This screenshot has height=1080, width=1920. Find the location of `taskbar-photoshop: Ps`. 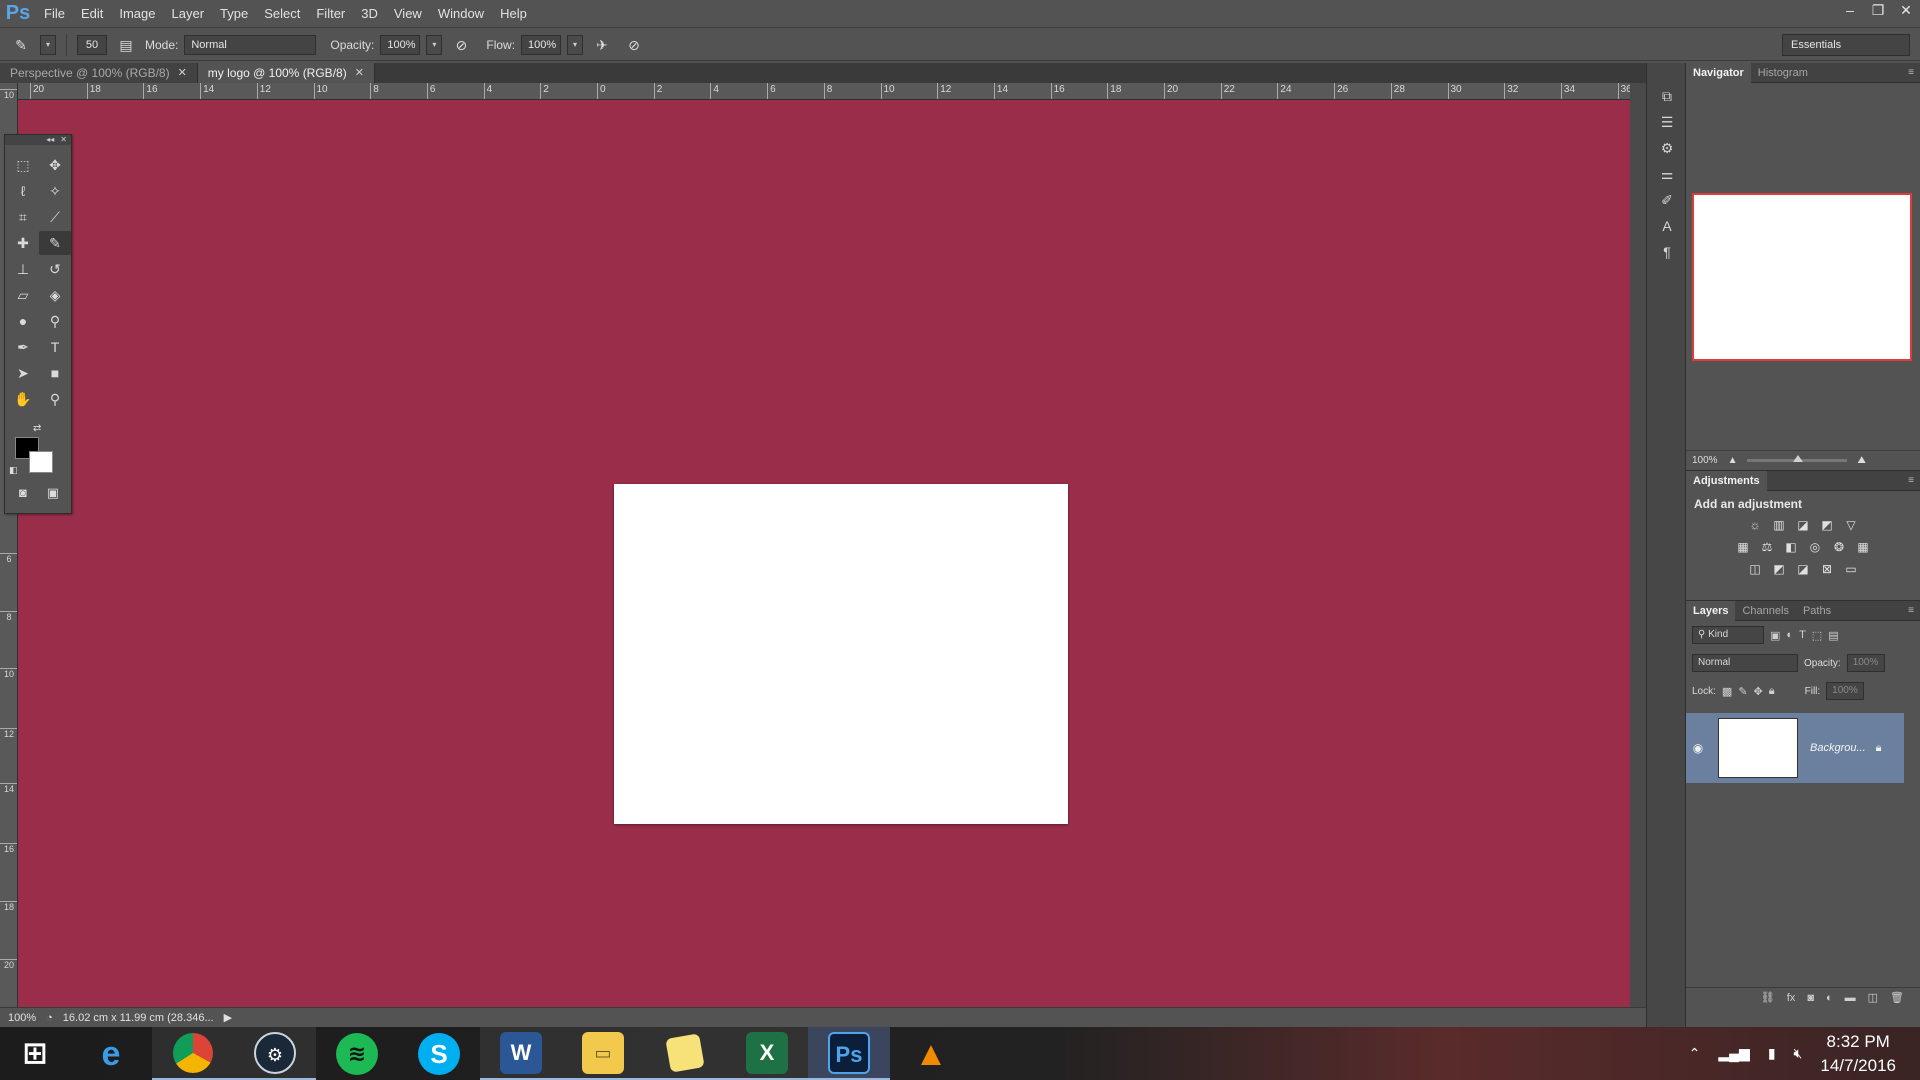

taskbar-photoshop: Ps is located at coordinates (849, 1053).